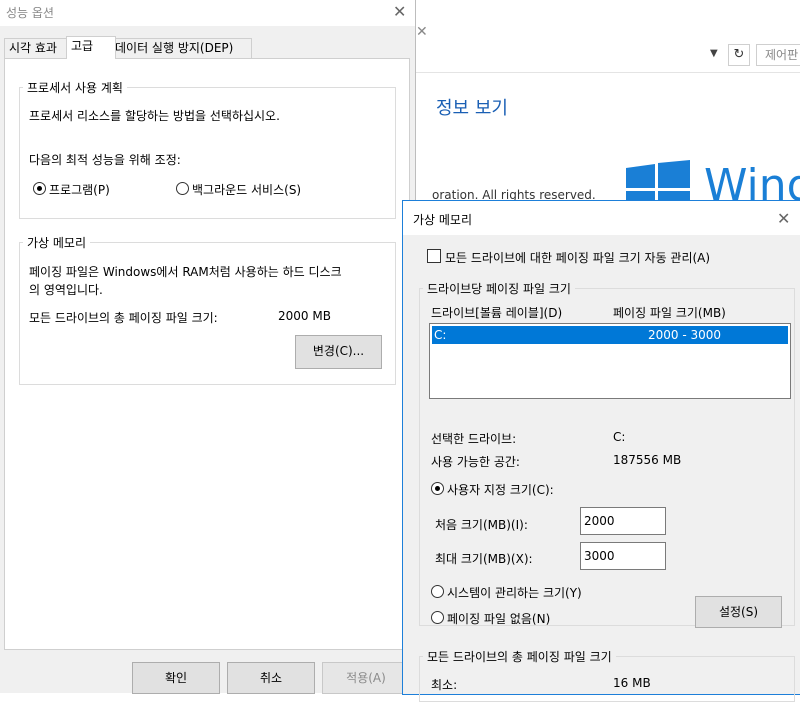  I want to click on cancel-button: 취소, so click(271, 678).